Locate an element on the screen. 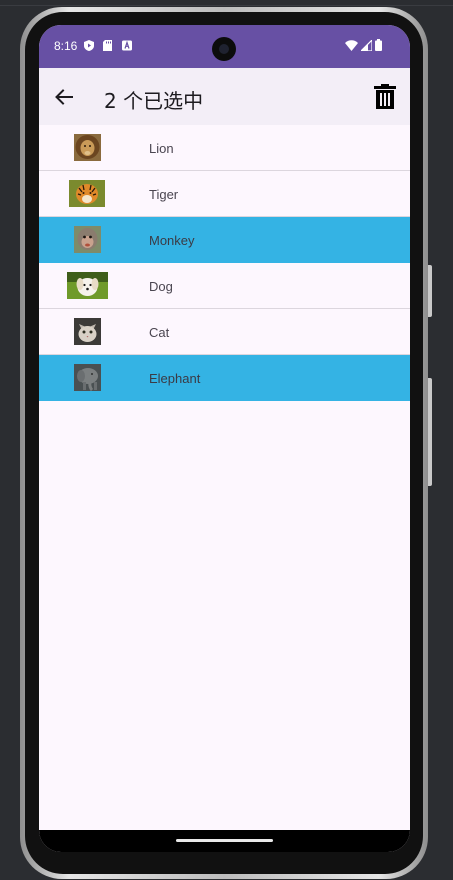 This screenshot has height=880, width=453. list-item: Monkey is located at coordinates (224, 240).